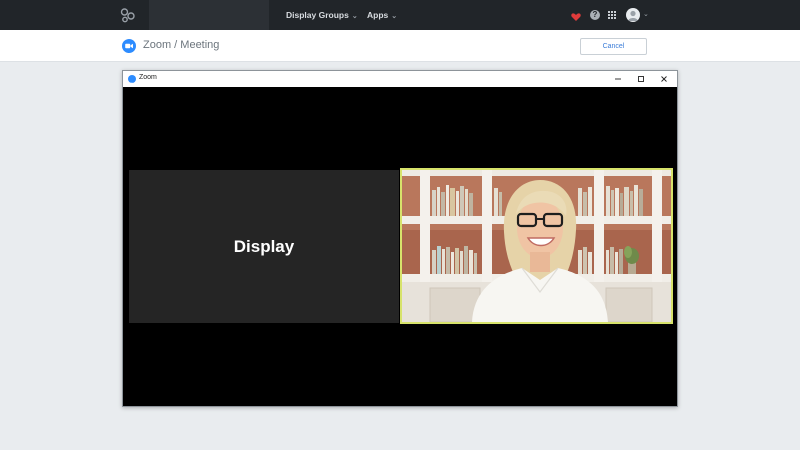  I want to click on close-icon, so click(664, 79).